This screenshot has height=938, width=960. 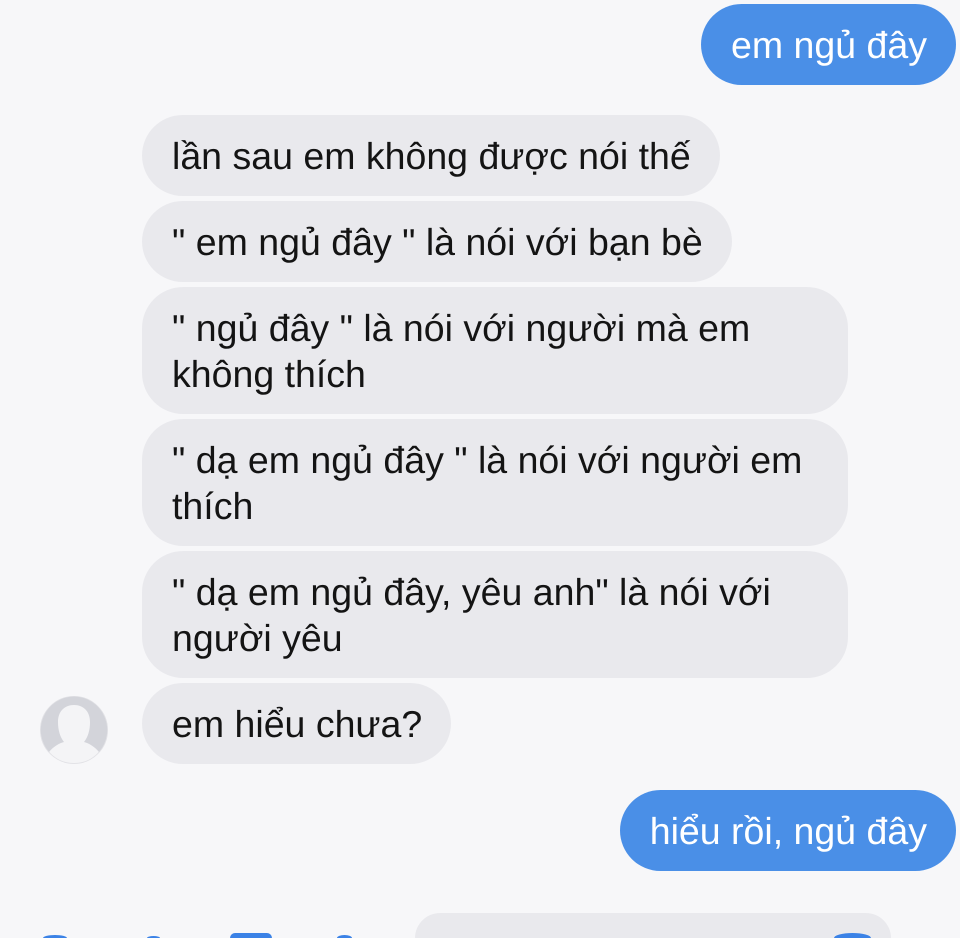 I want to click on message-input-field, so click(x=653, y=925).